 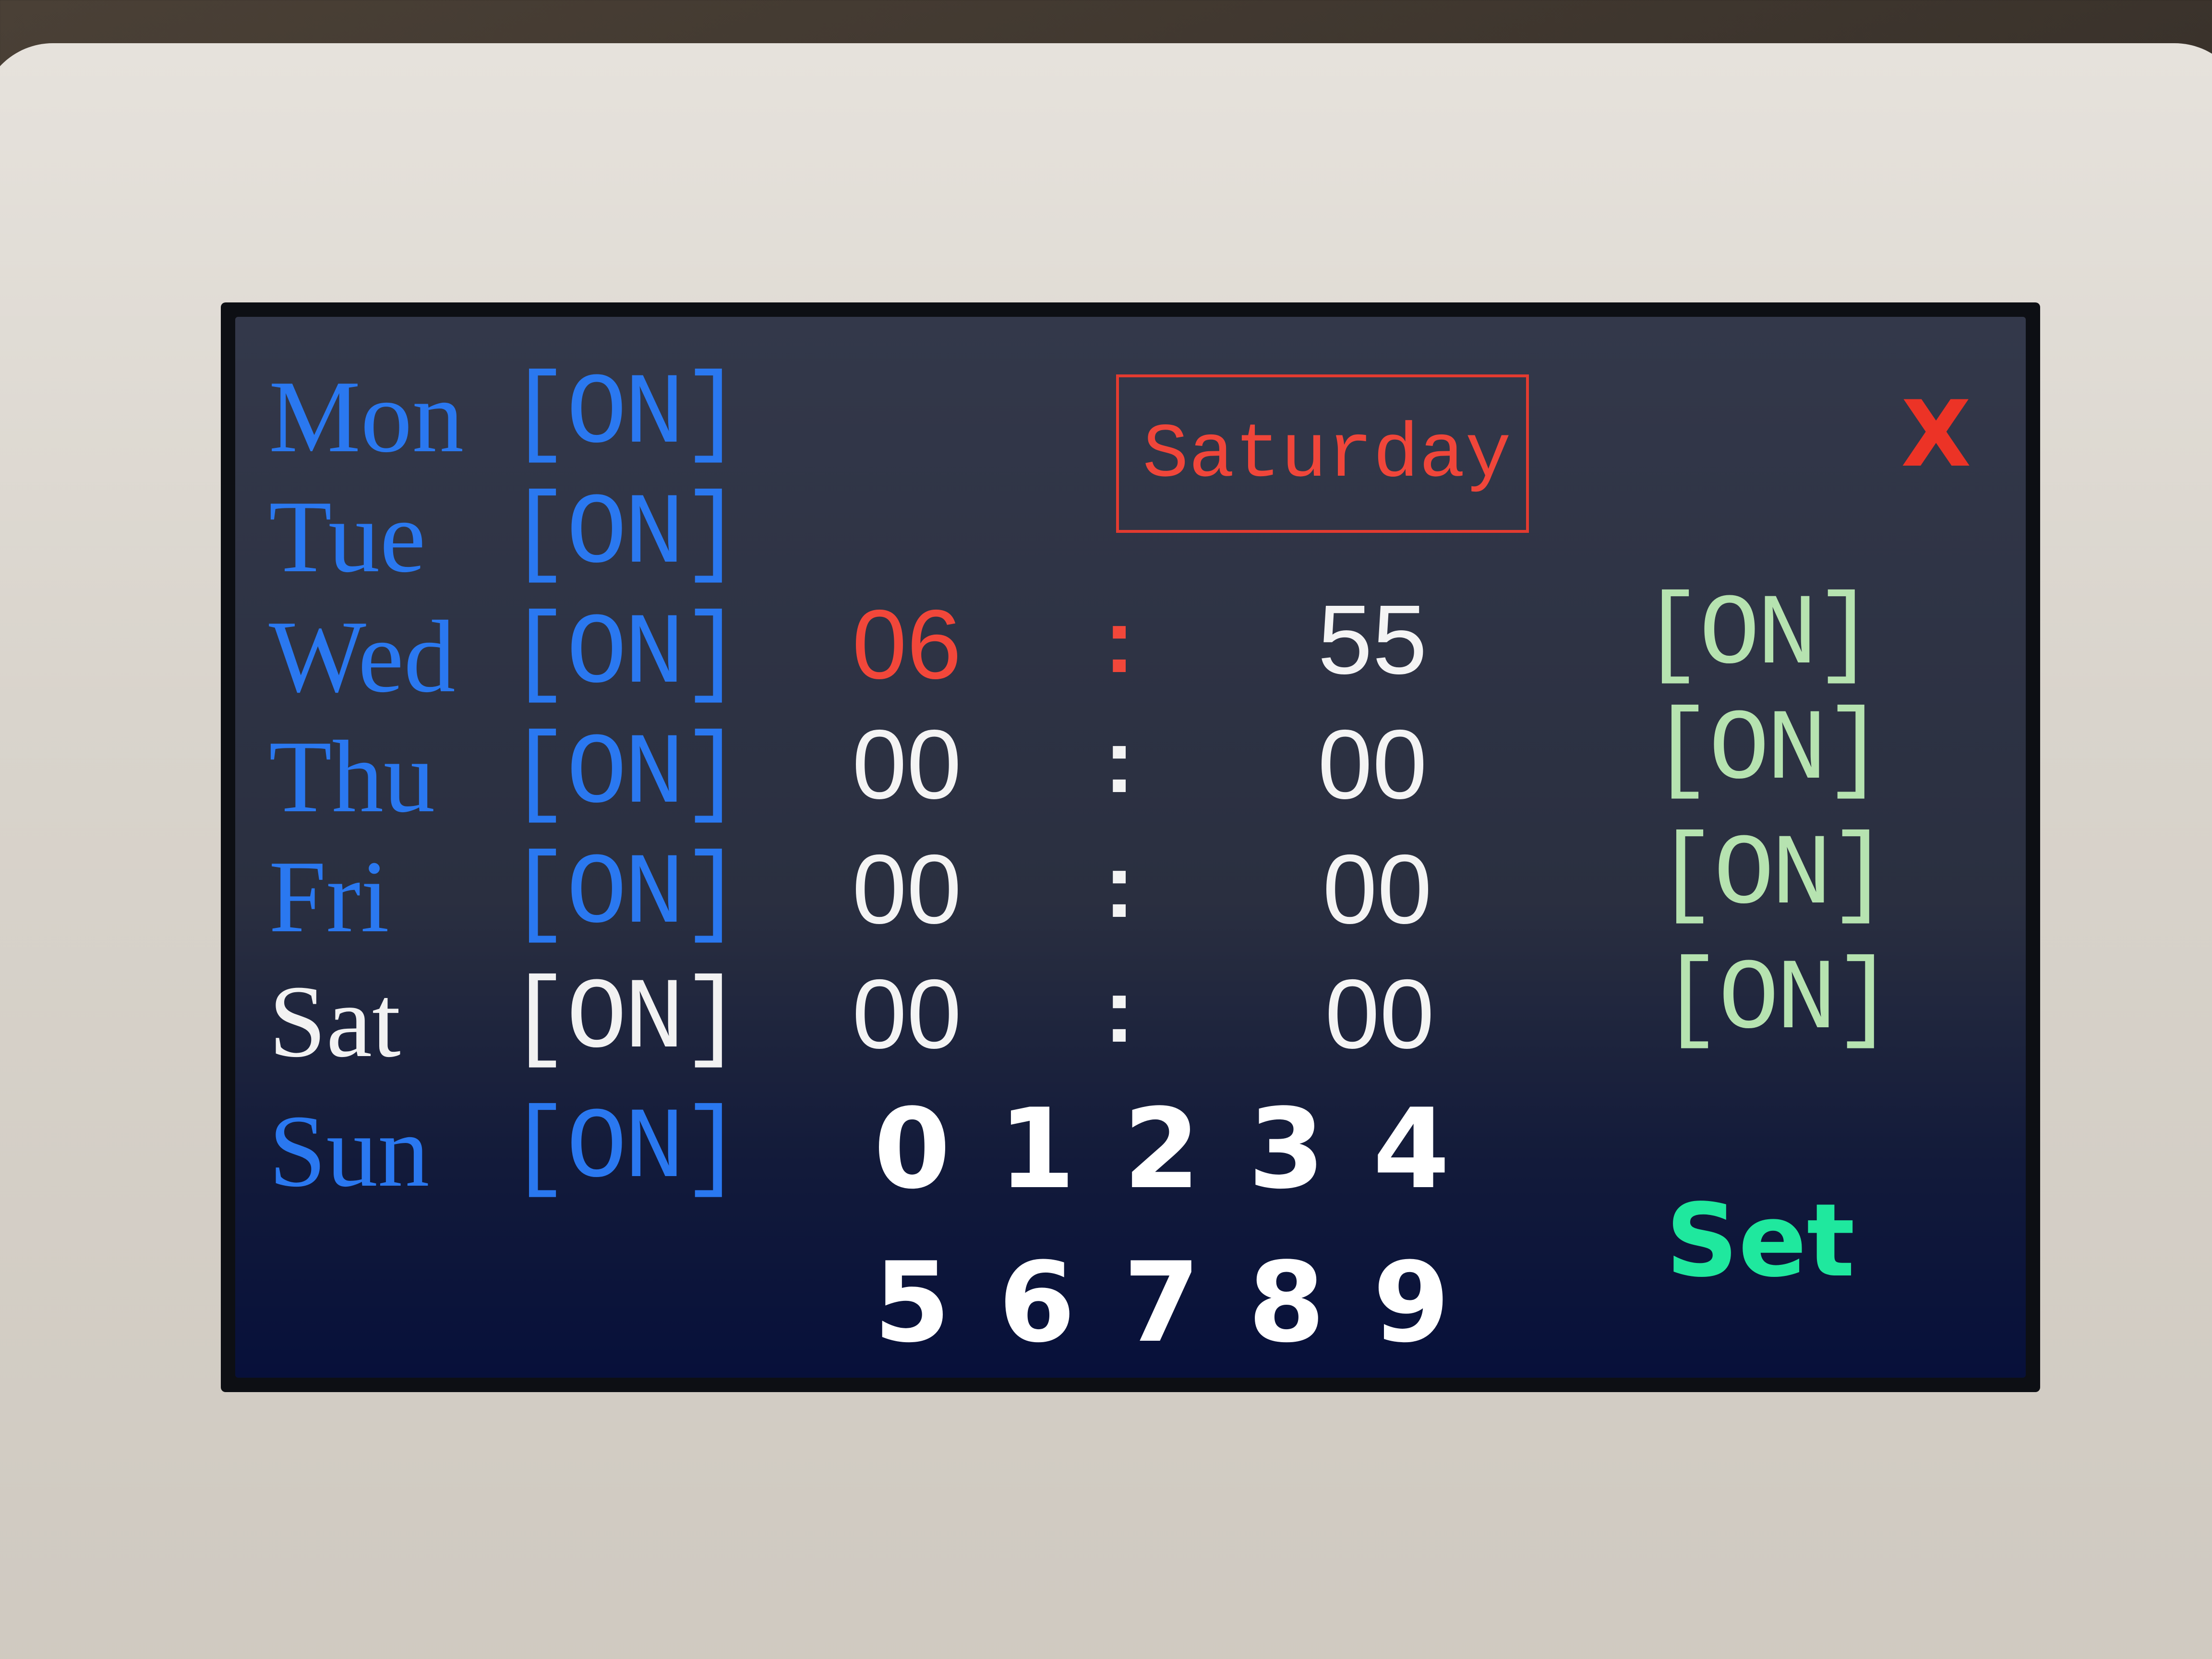 What do you see at coordinates (1760, 1240) in the screenshot?
I see `set-button: Set` at bounding box center [1760, 1240].